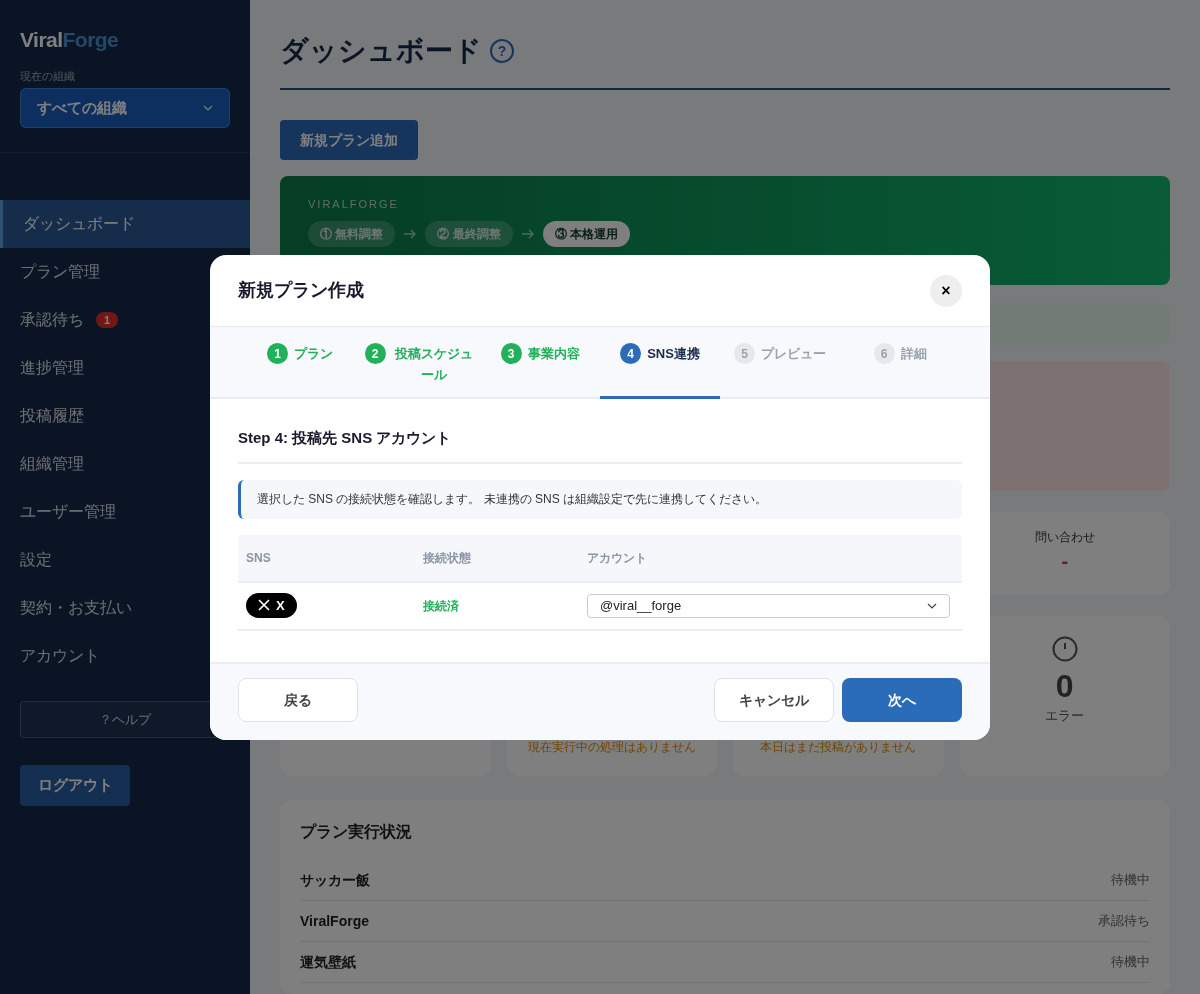  Describe the element at coordinates (1064, 649) in the screenshot. I see `clock-icon` at that location.